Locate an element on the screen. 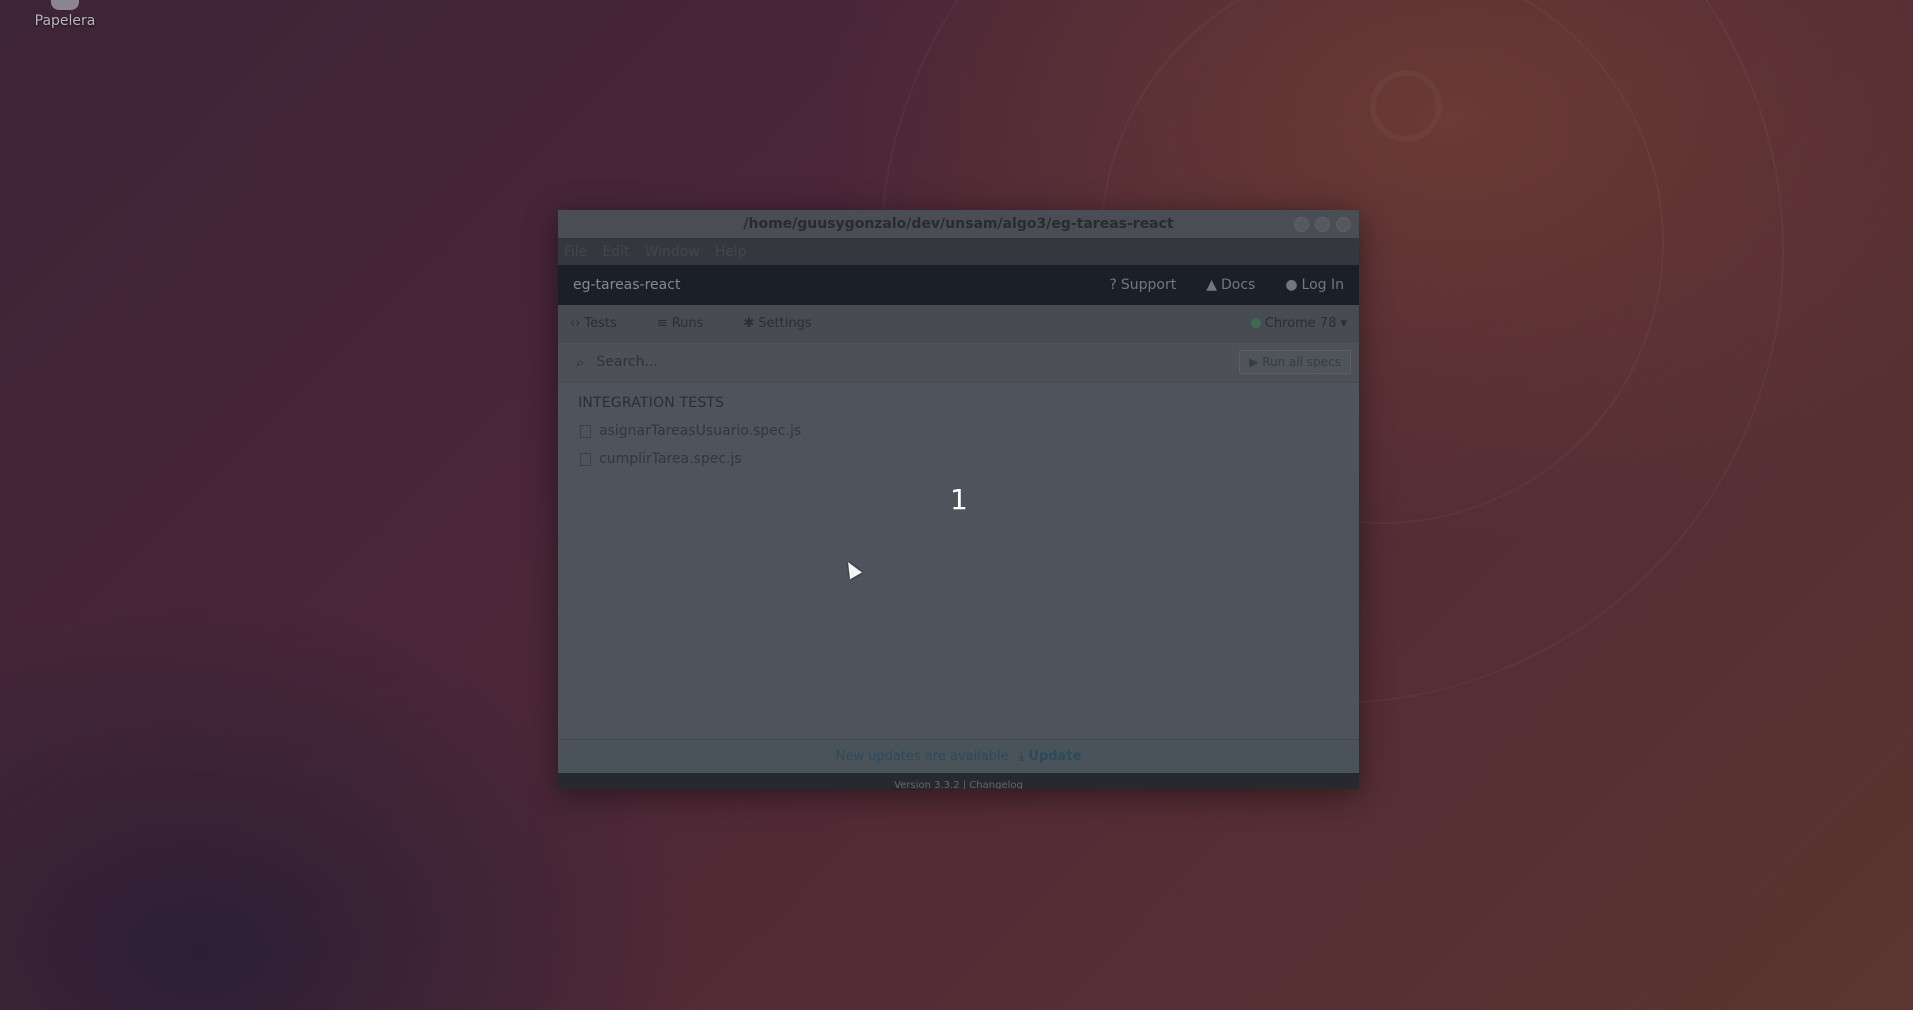 The image size is (1913, 1010). tab-tests: ‹› Tests is located at coordinates (593, 323).